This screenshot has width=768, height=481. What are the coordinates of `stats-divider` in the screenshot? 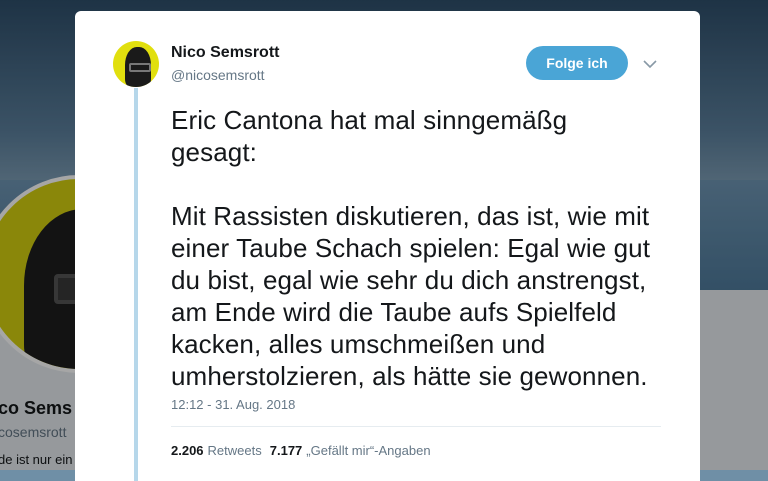 It's located at (416, 426).